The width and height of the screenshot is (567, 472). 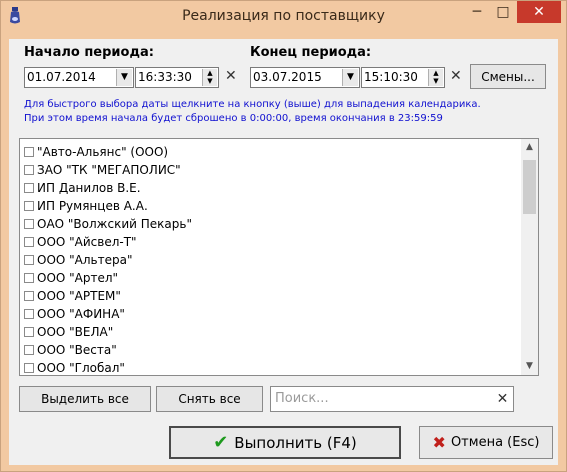 What do you see at coordinates (311, 52) in the screenshot?
I see `end-period-label: Конец периода:` at bounding box center [311, 52].